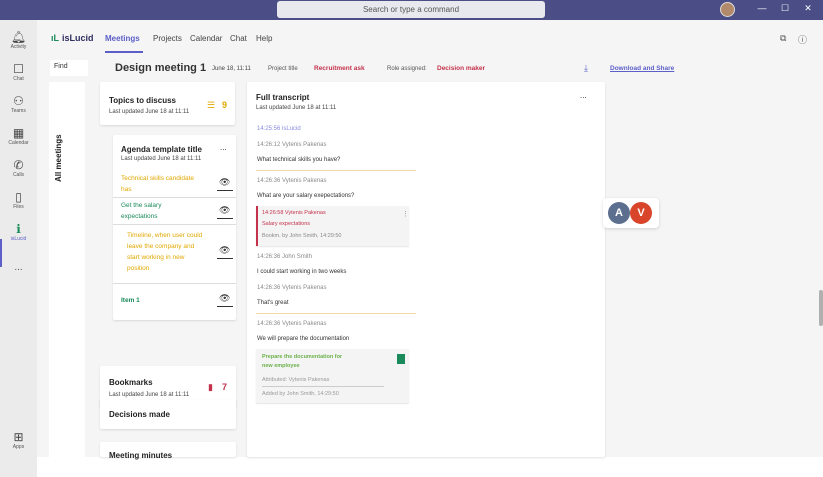 This screenshot has width=823, height=477. Describe the element at coordinates (124, 52) in the screenshot. I see `tab-active-indicator` at that location.